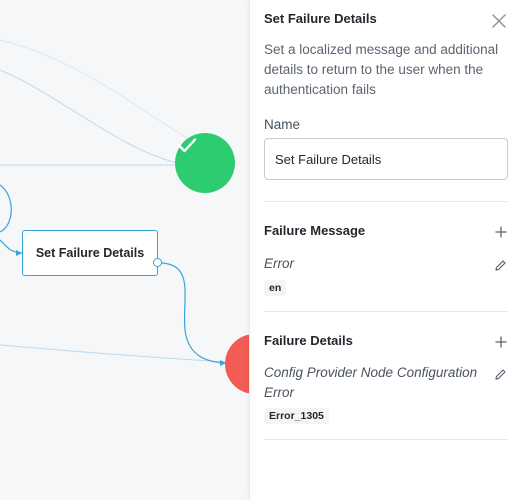  I want to click on name-field-label: Name, so click(282, 124).